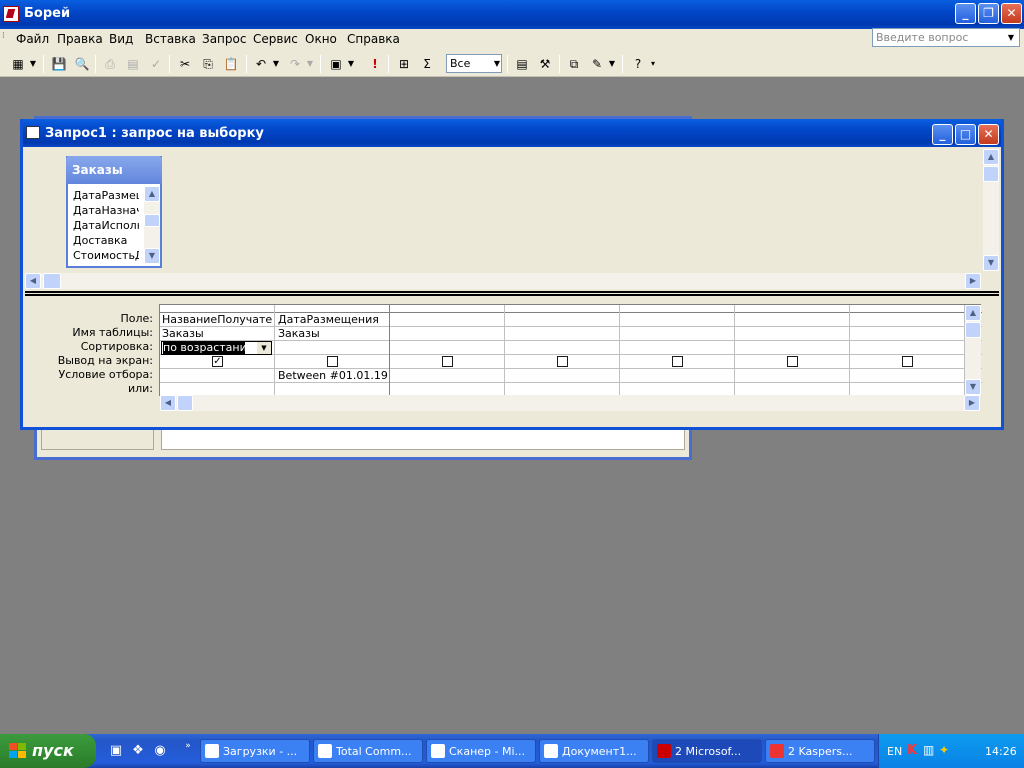 This screenshot has height=768, width=1024. I want to click on query-type-icon: ▣, so click(336, 64).